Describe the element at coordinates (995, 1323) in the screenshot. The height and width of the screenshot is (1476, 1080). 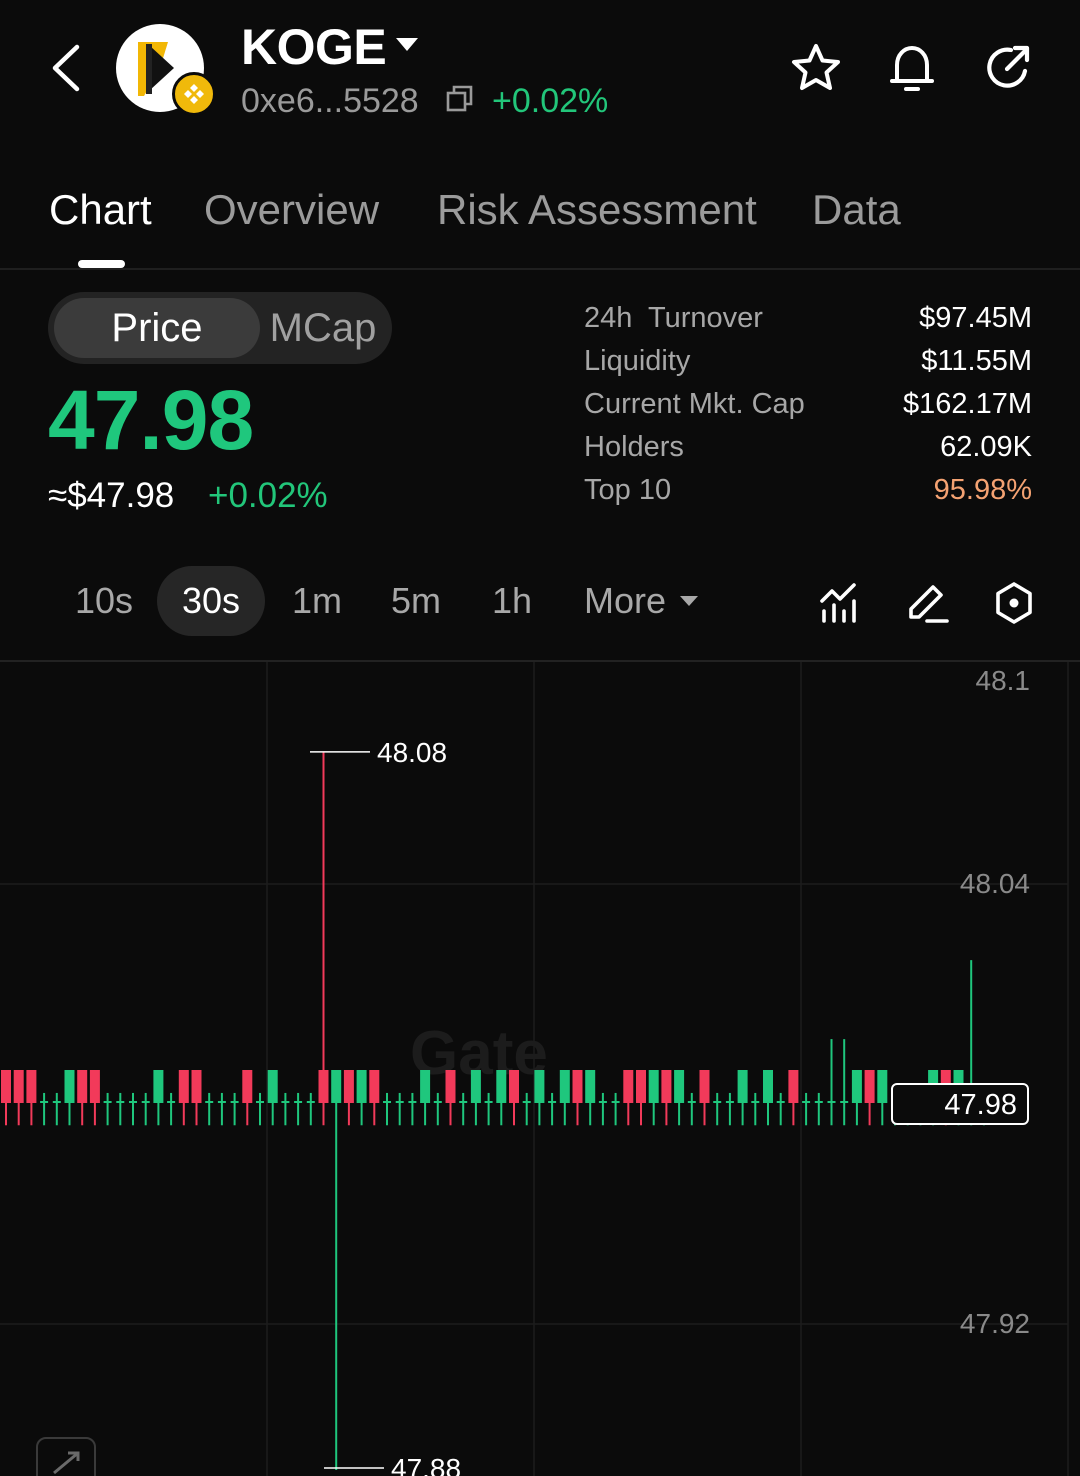
I see `y-axis-tick-label: 47.92` at that location.